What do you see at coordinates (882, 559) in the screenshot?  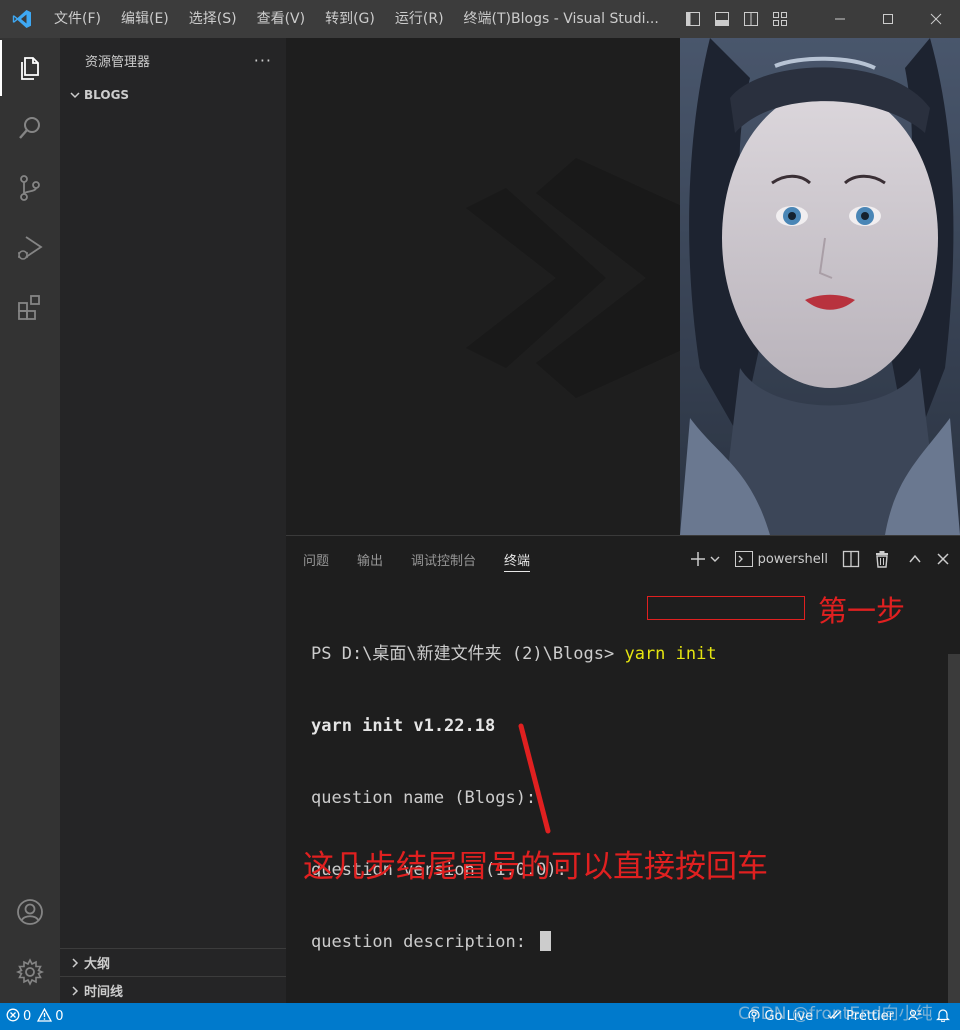 I see `trash-icon` at bounding box center [882, 559].